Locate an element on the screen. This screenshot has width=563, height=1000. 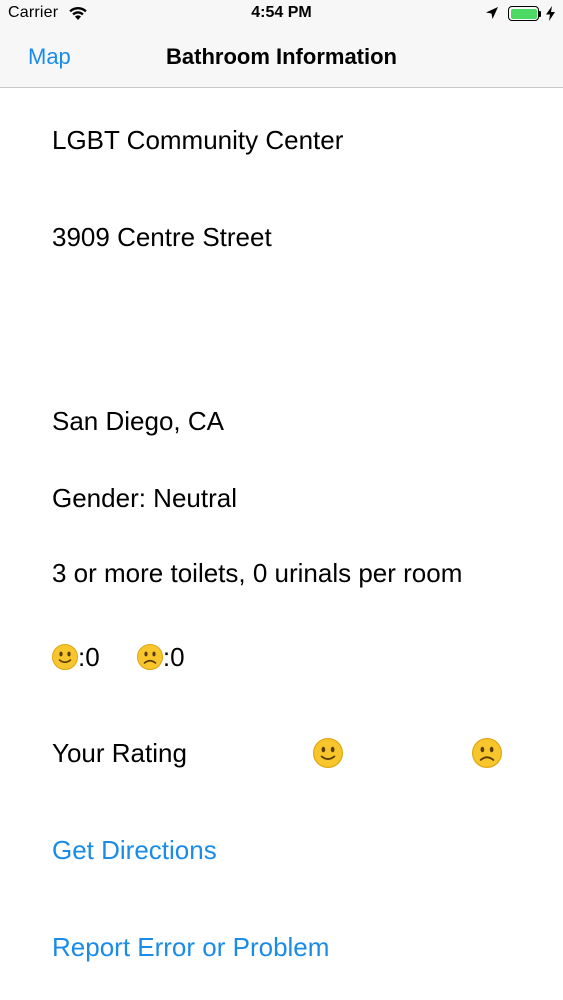
gender-info: Gender: Neutral is located at coordinates (144, 498).